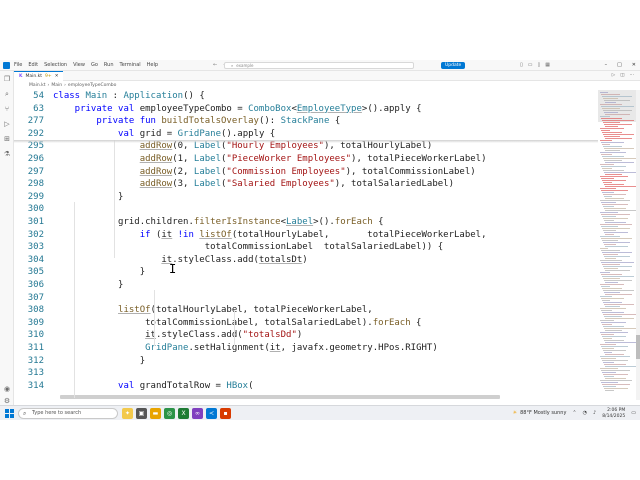 This screenshot has height=480, width=640. I want to click on run-debug-icon: ▷, so click(7, 124).